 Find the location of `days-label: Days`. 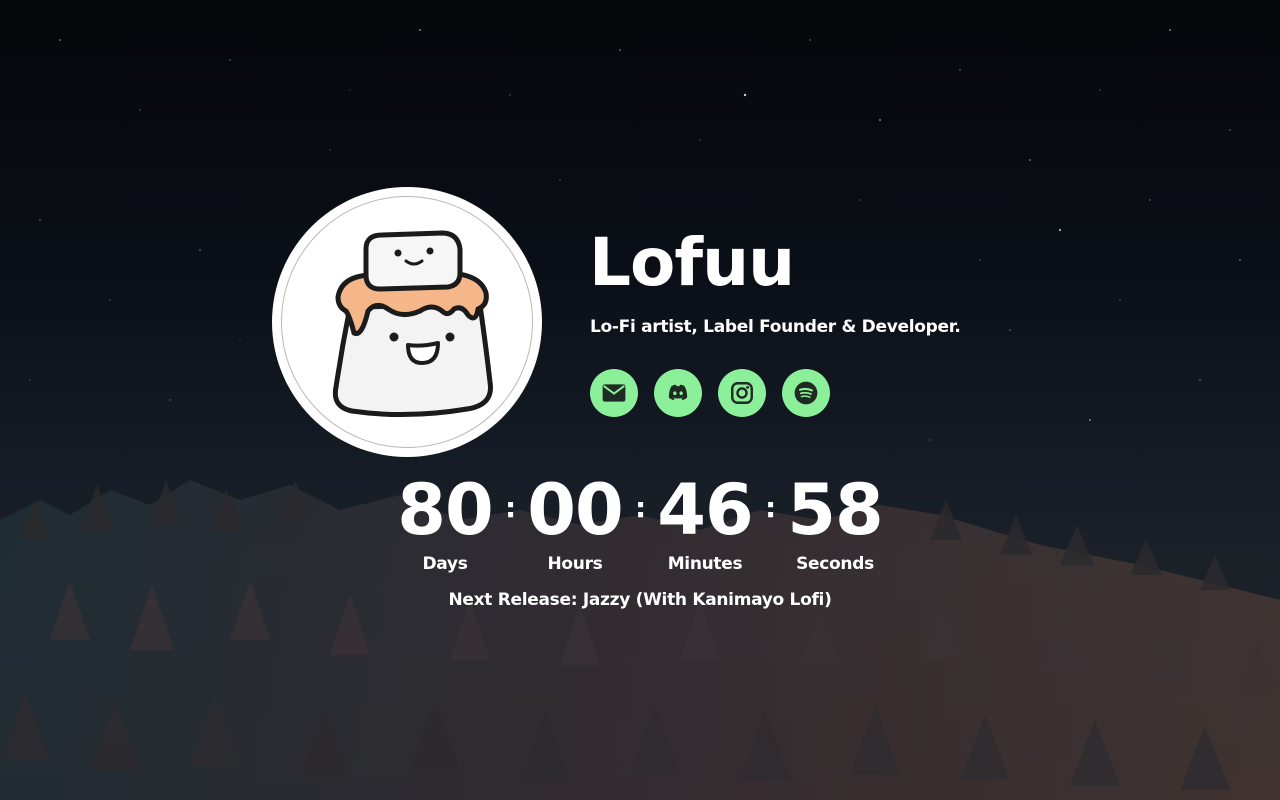

days-label: Days is located at coordinates (445, 564).